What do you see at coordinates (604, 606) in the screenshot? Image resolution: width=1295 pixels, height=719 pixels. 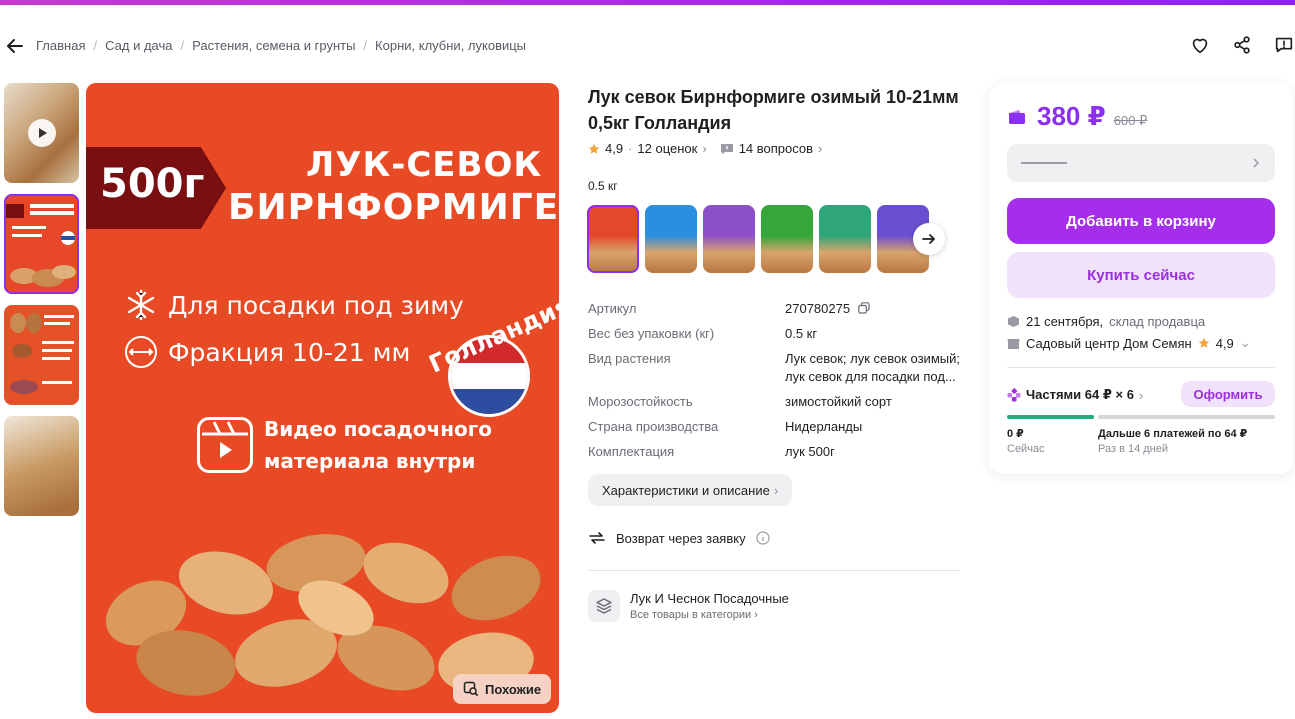 I see `category-stack-icon` at bounding box center [604, 606].